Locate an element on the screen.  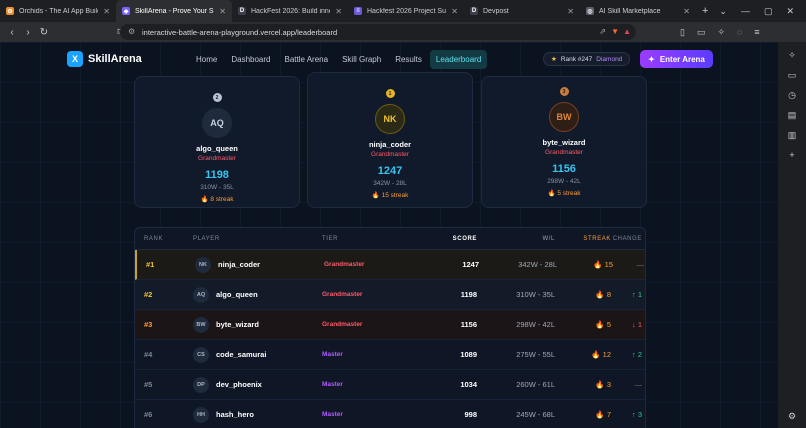
logo-mark: X is located at coordinates (75, 59).